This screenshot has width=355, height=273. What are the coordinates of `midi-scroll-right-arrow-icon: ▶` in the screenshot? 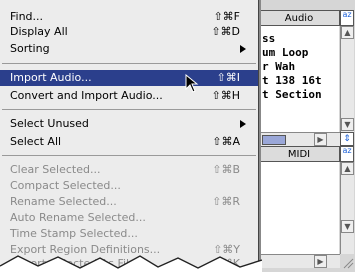 It's located at (320, 261).